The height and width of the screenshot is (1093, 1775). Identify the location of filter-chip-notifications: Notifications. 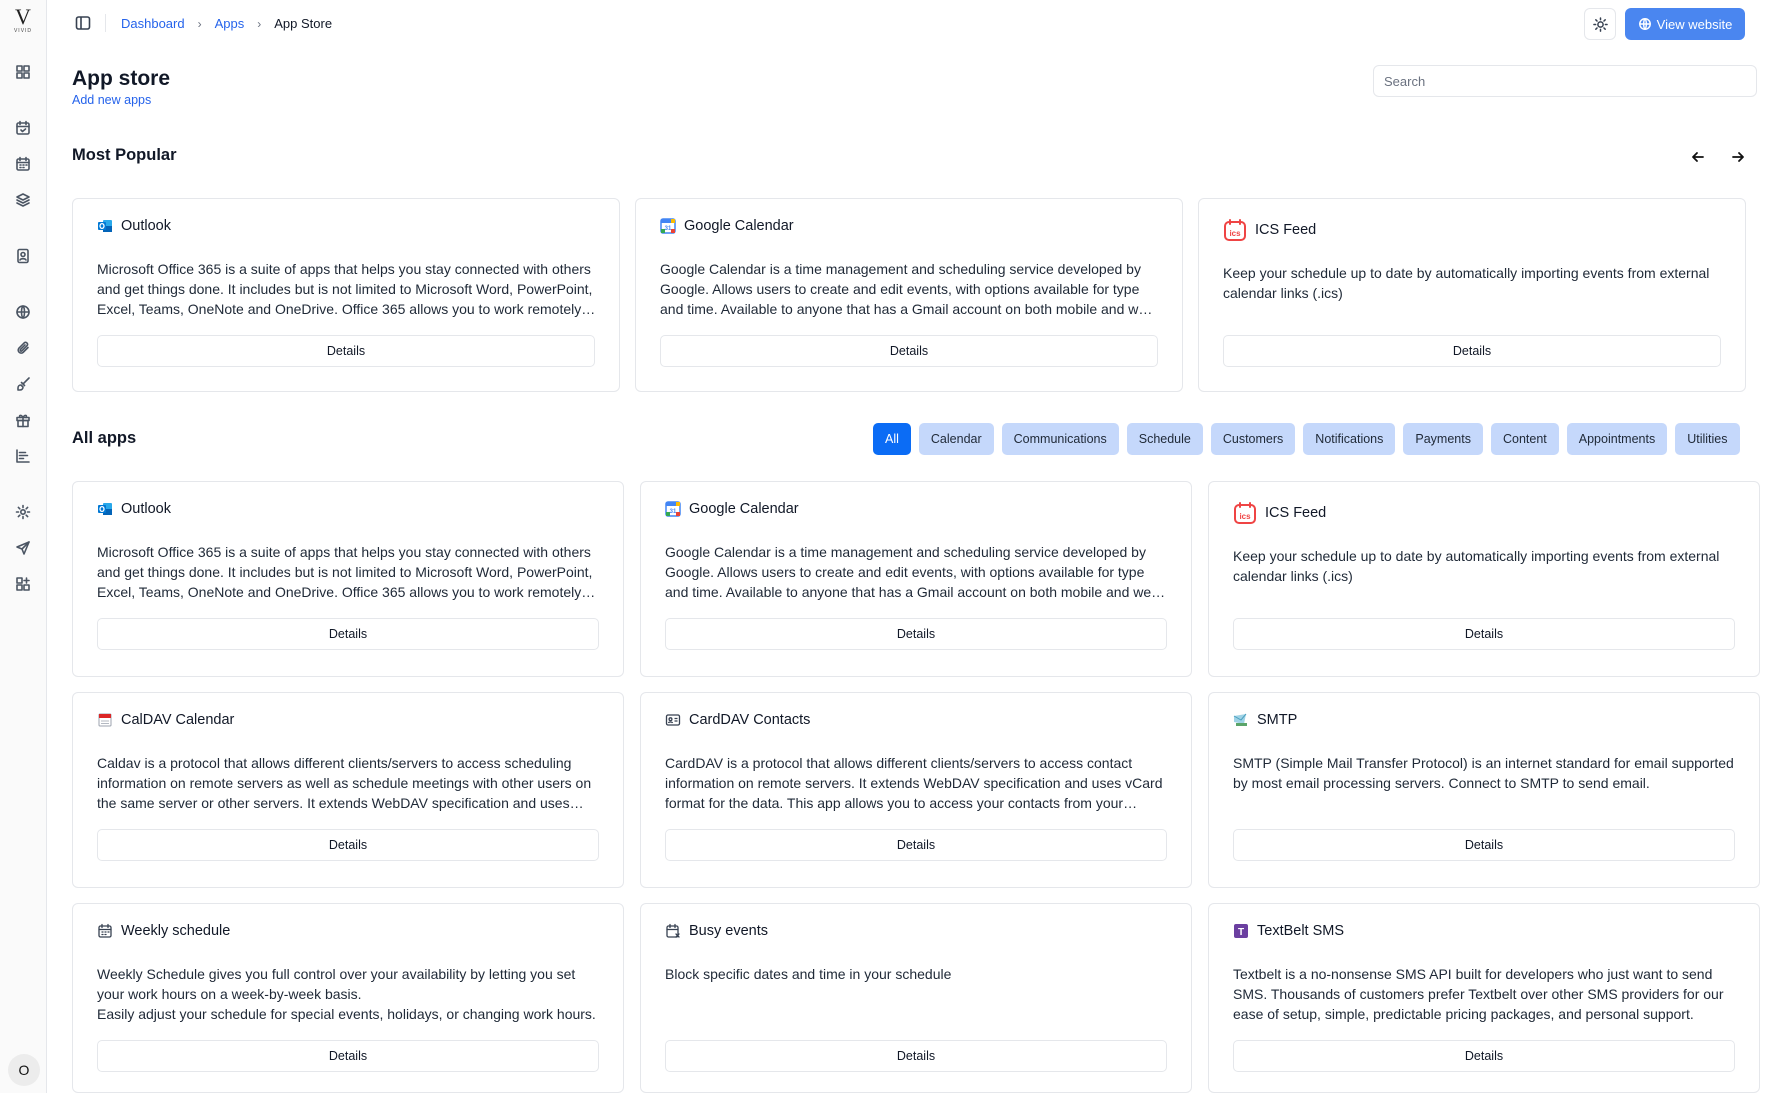
(1349, 439).